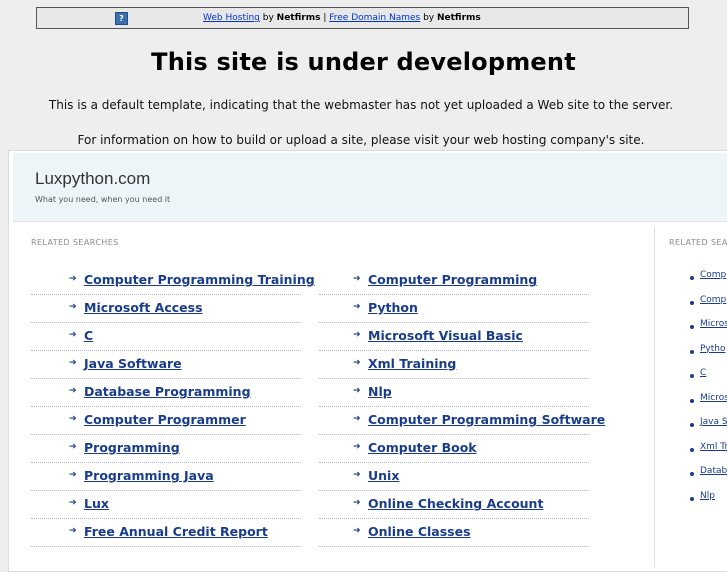 The height and width of the screenshot is (572, 727). I want to click on related-search-link: Online Classes, so click(419, 531).